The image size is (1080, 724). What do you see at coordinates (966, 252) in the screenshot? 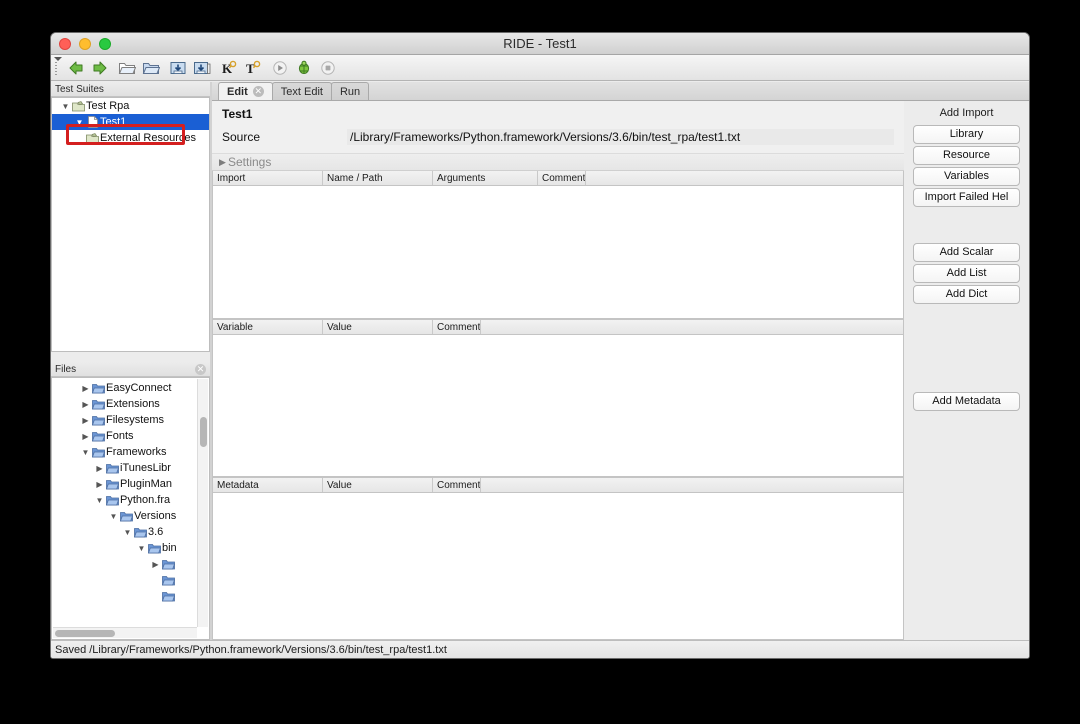
I see `variable-add-scalar-button: Add Scalar` at bounding box center [966, 252].